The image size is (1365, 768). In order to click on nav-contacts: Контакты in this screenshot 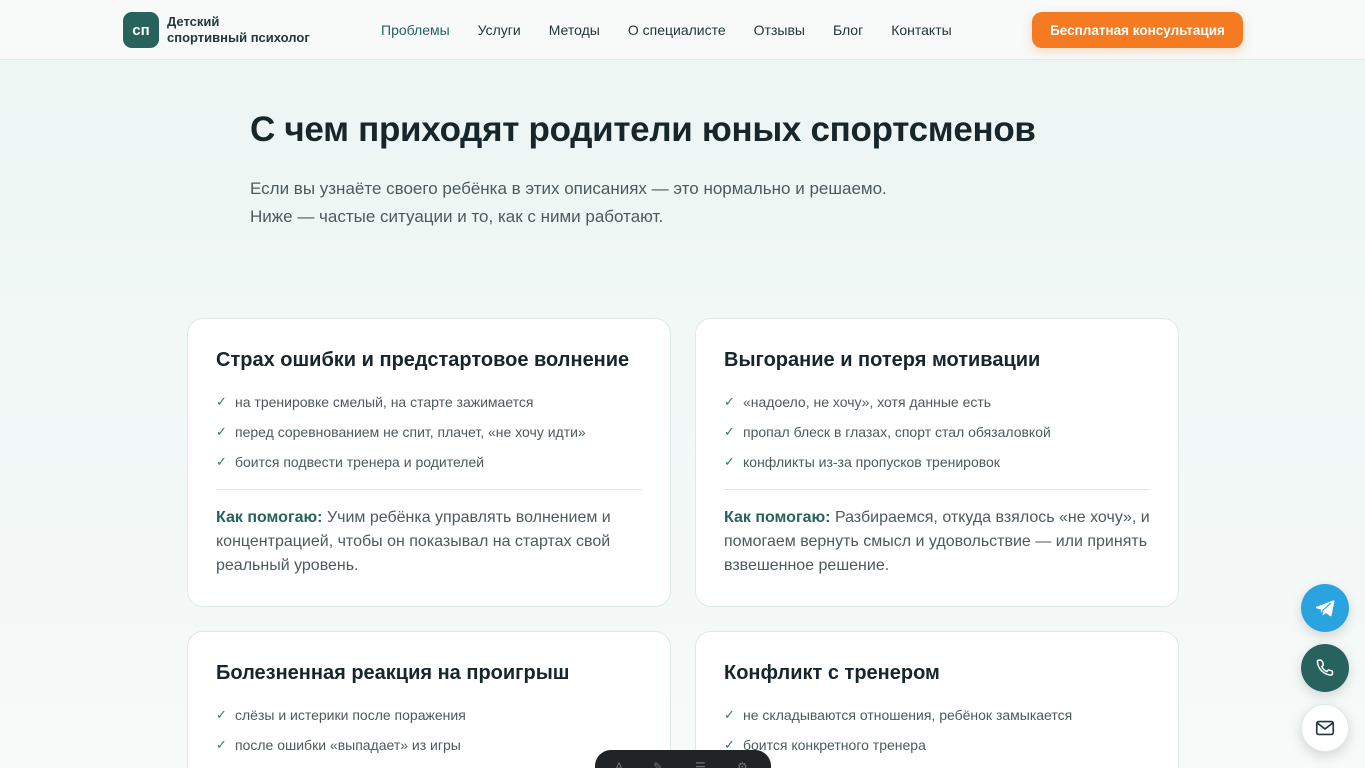, I will do `click(921, 30)`.